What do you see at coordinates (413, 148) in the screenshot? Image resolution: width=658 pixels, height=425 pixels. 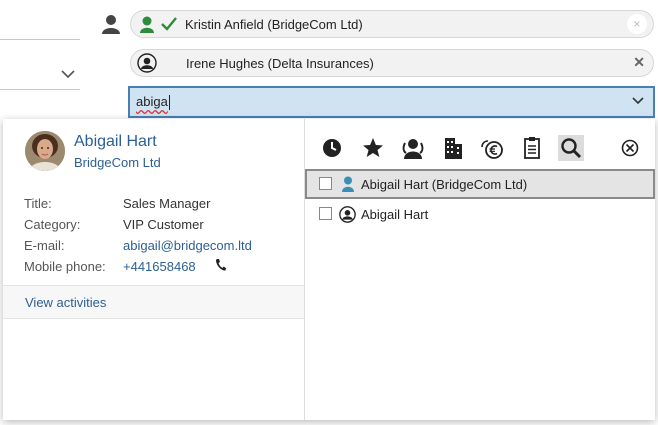 I see `contacts-icon` at bounding box center [413, 148].